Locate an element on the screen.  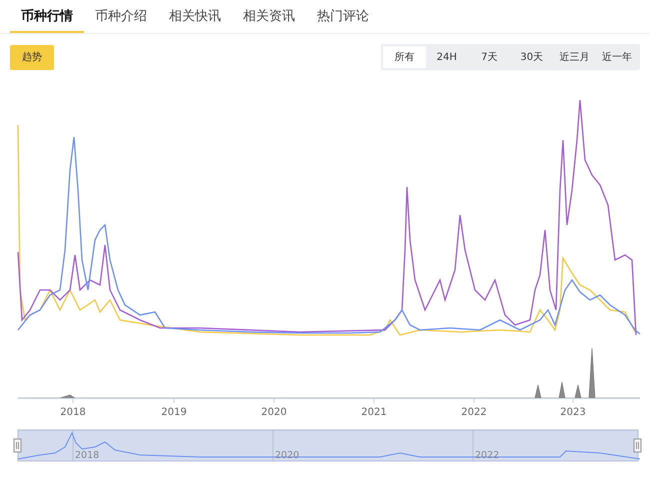
range-button: 所有 is located at coordinates (404, 57).